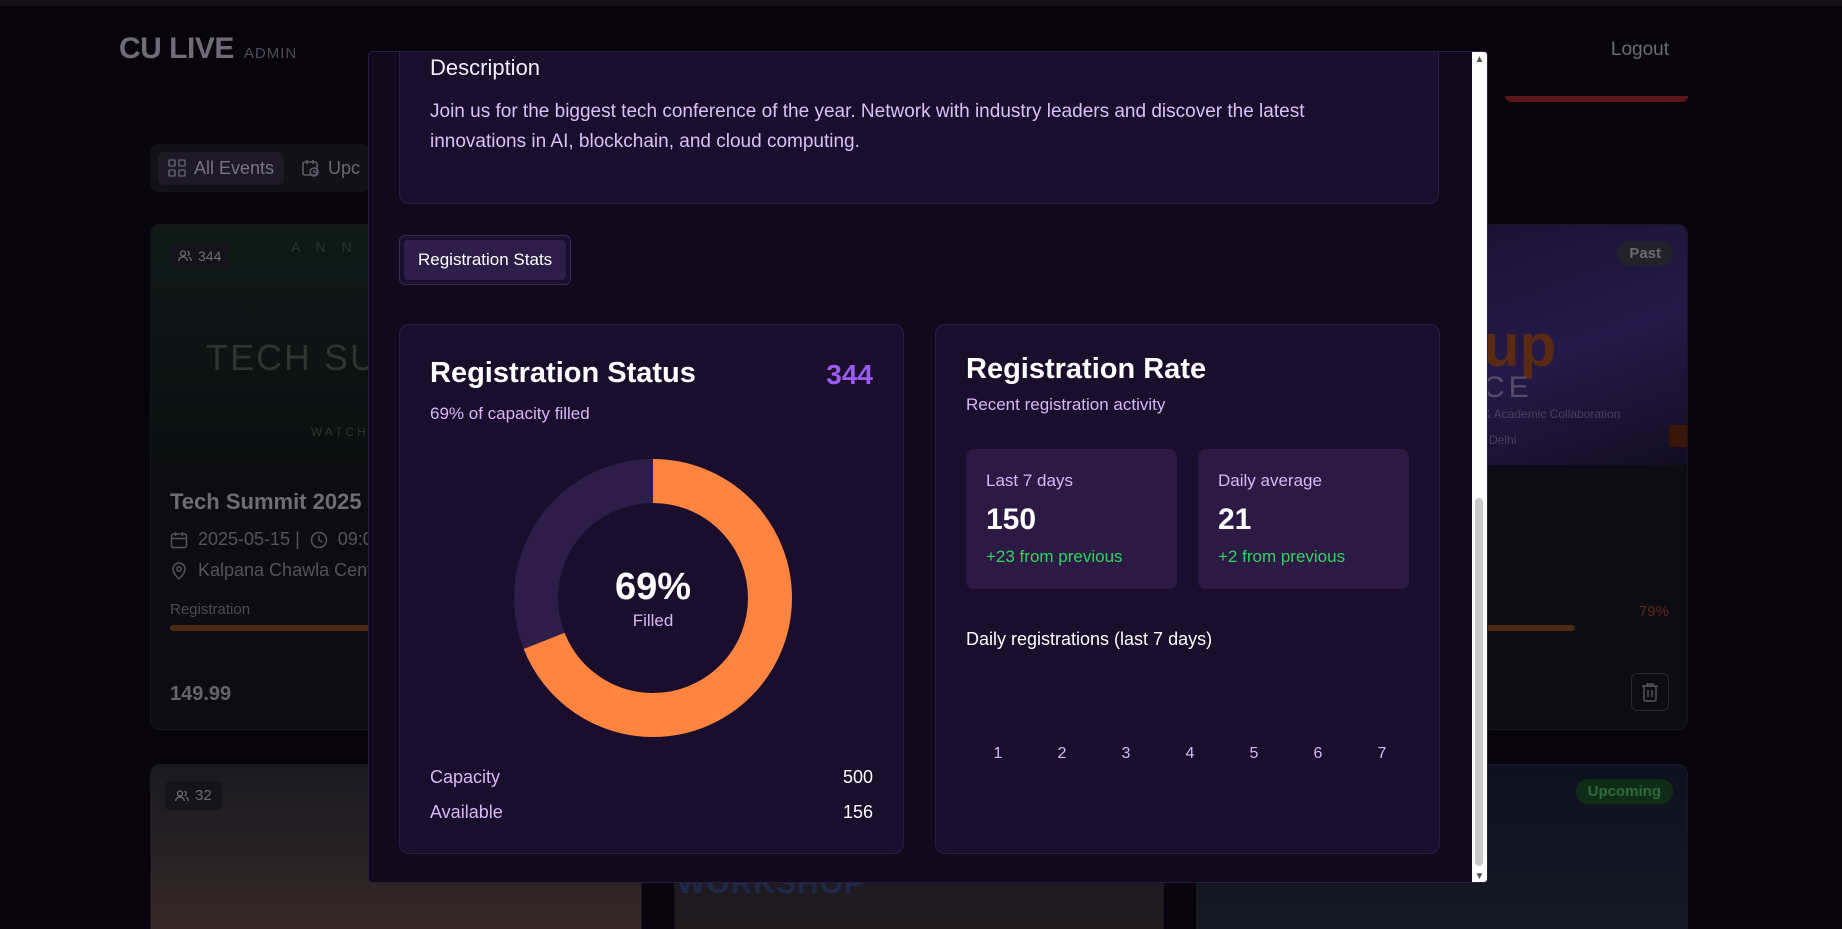 The height and width of the screenshot is (929, 1842). I want to click on trash-icon, so click(1650, 692).